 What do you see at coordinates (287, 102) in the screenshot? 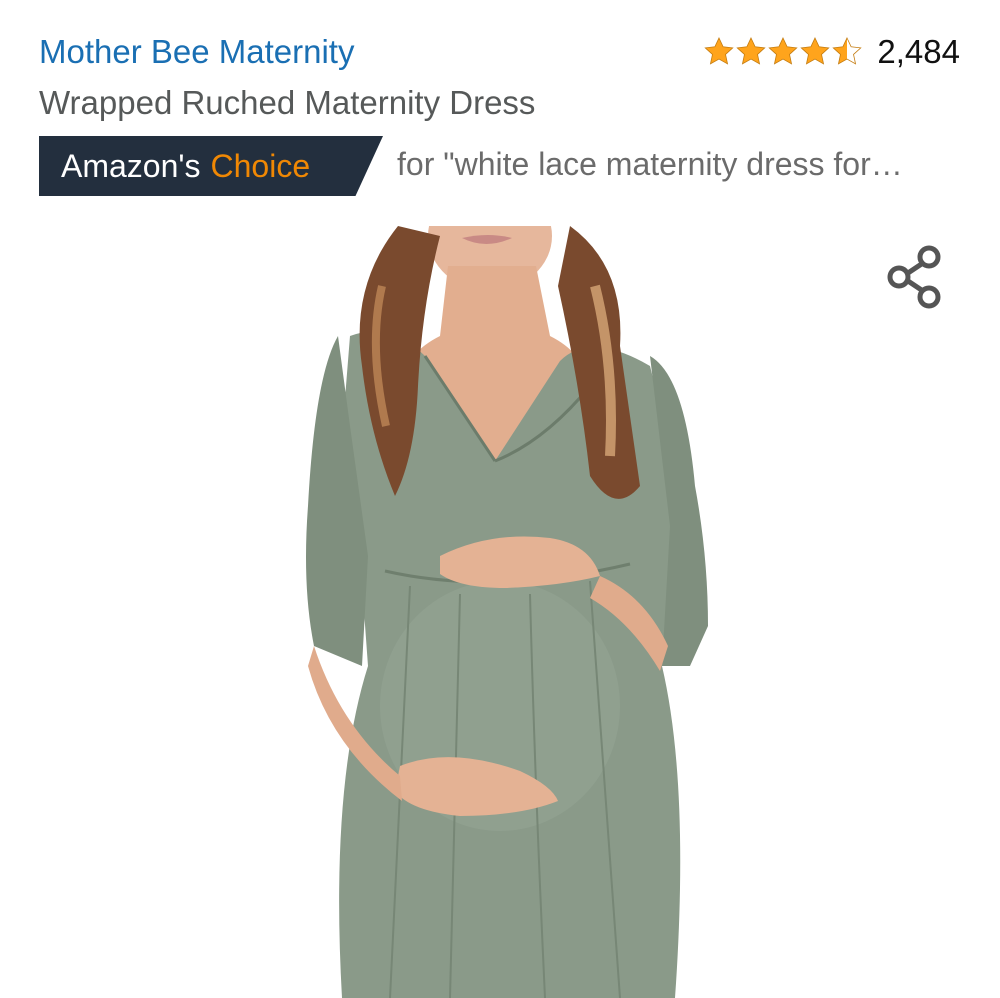
I see `product-title: Wrapped Ruched Maternity Dress` at bounding box center [287, 102].